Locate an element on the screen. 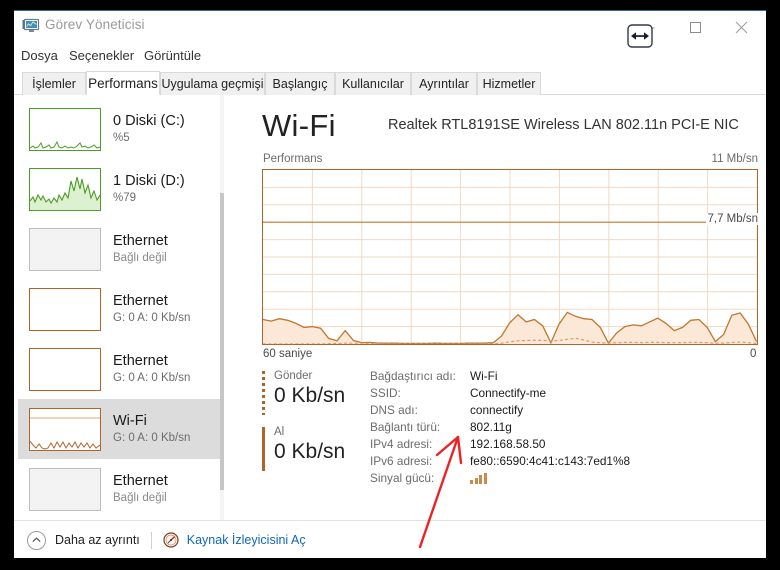 The height and width of the screenshot is (570, 780). minimize-button is located at coordinates (649, 27).